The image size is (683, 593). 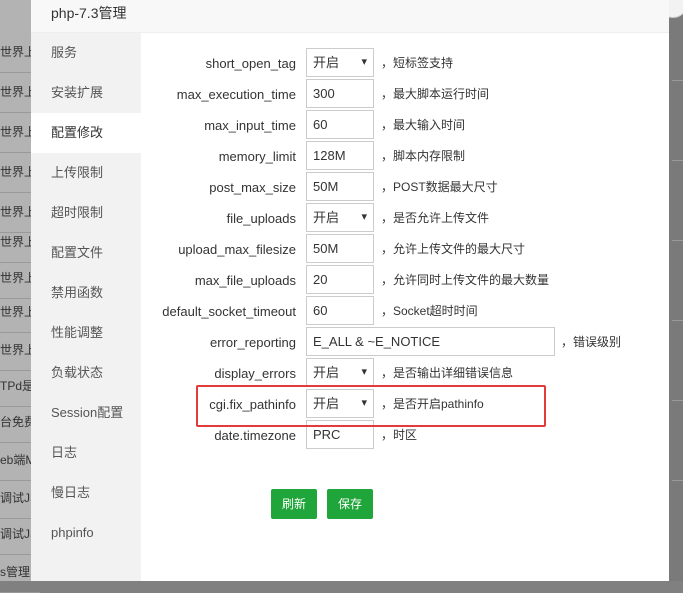 What do you see at coordinates (229, 311) in the screenshot?
I see `setting-label: default_socket_timeout` at bounding box center [229, 311].